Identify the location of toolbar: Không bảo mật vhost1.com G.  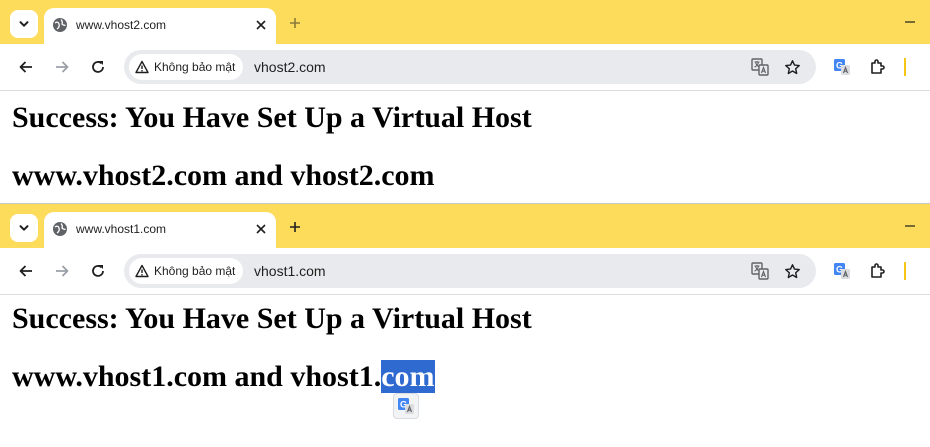
(465, 271).